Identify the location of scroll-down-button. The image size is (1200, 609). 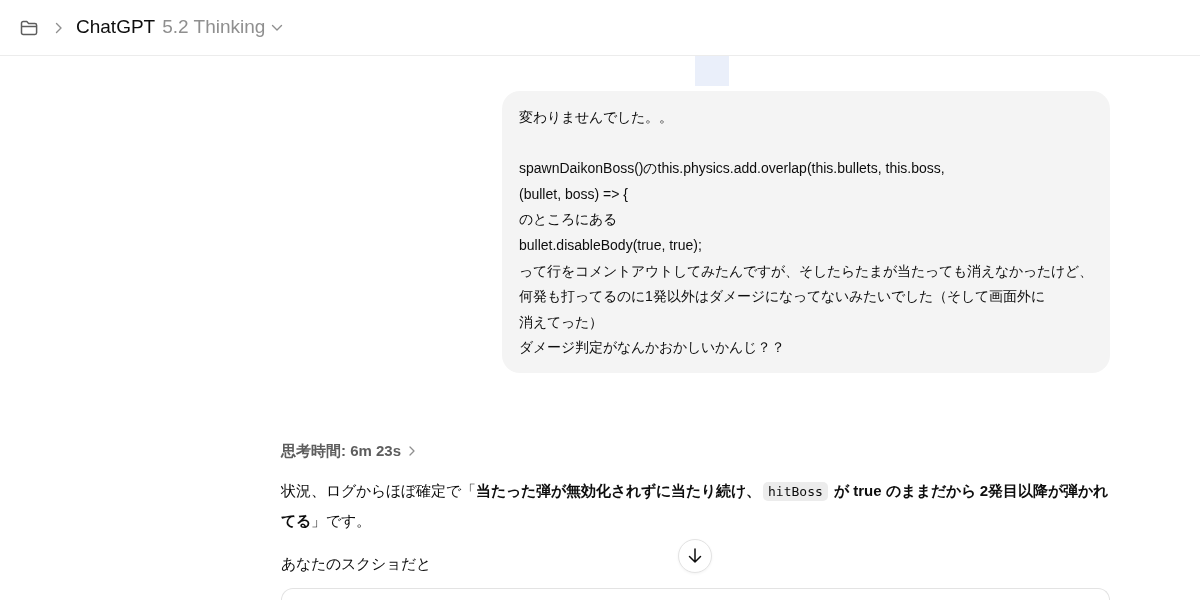
(695, 556).